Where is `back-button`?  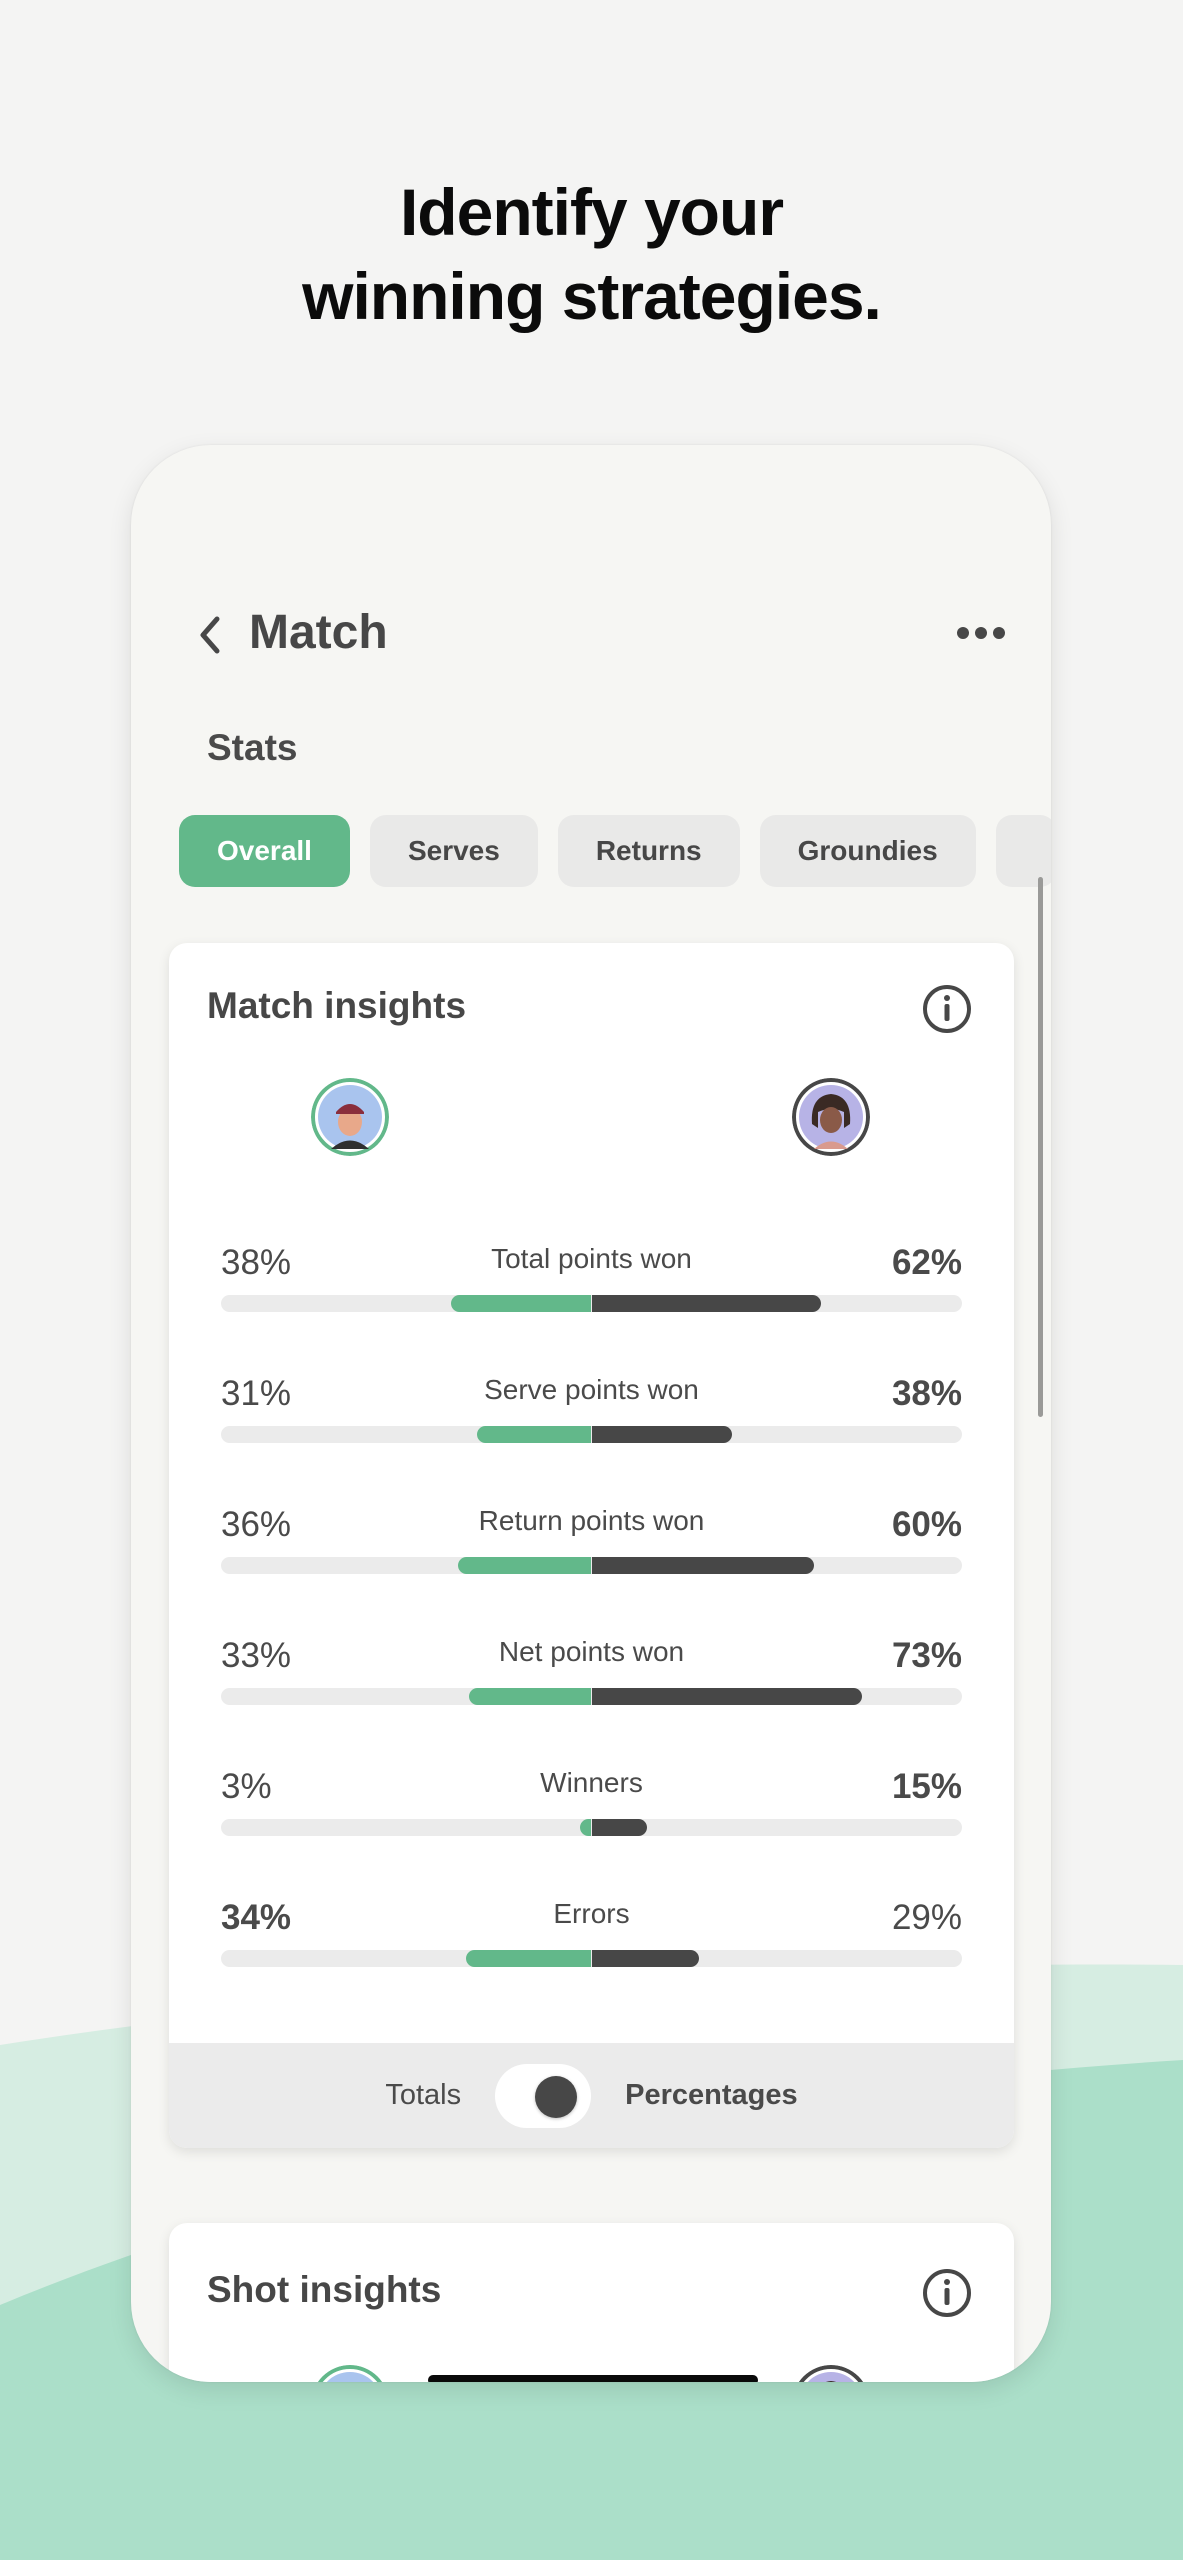 back-button is located at coordinates (211, 635).